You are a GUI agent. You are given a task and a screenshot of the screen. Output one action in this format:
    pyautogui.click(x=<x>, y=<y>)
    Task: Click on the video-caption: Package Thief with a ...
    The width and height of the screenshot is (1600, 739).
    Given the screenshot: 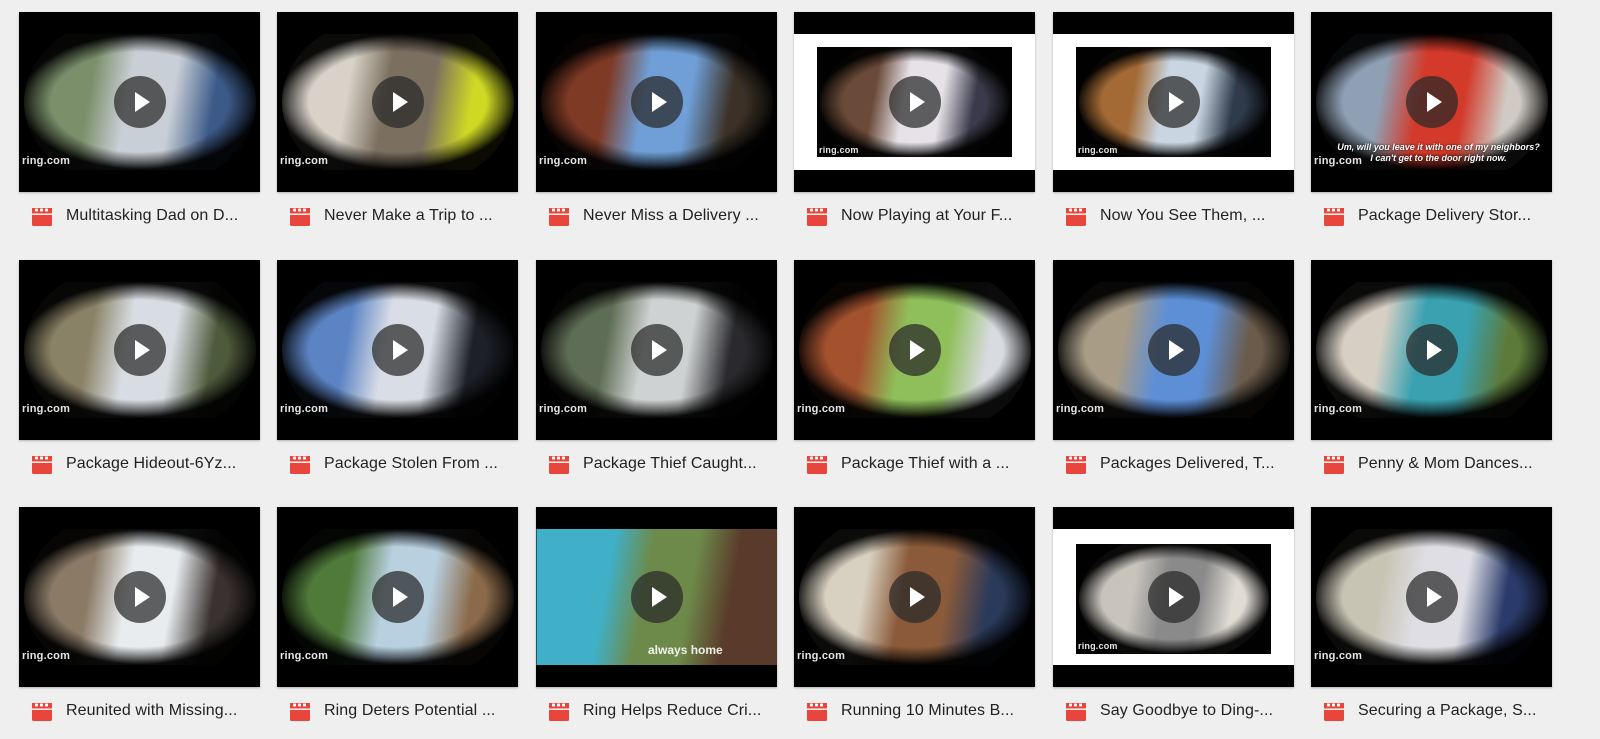 What is the action you would take?
    pyautogui.click(x=914, y=465)
    